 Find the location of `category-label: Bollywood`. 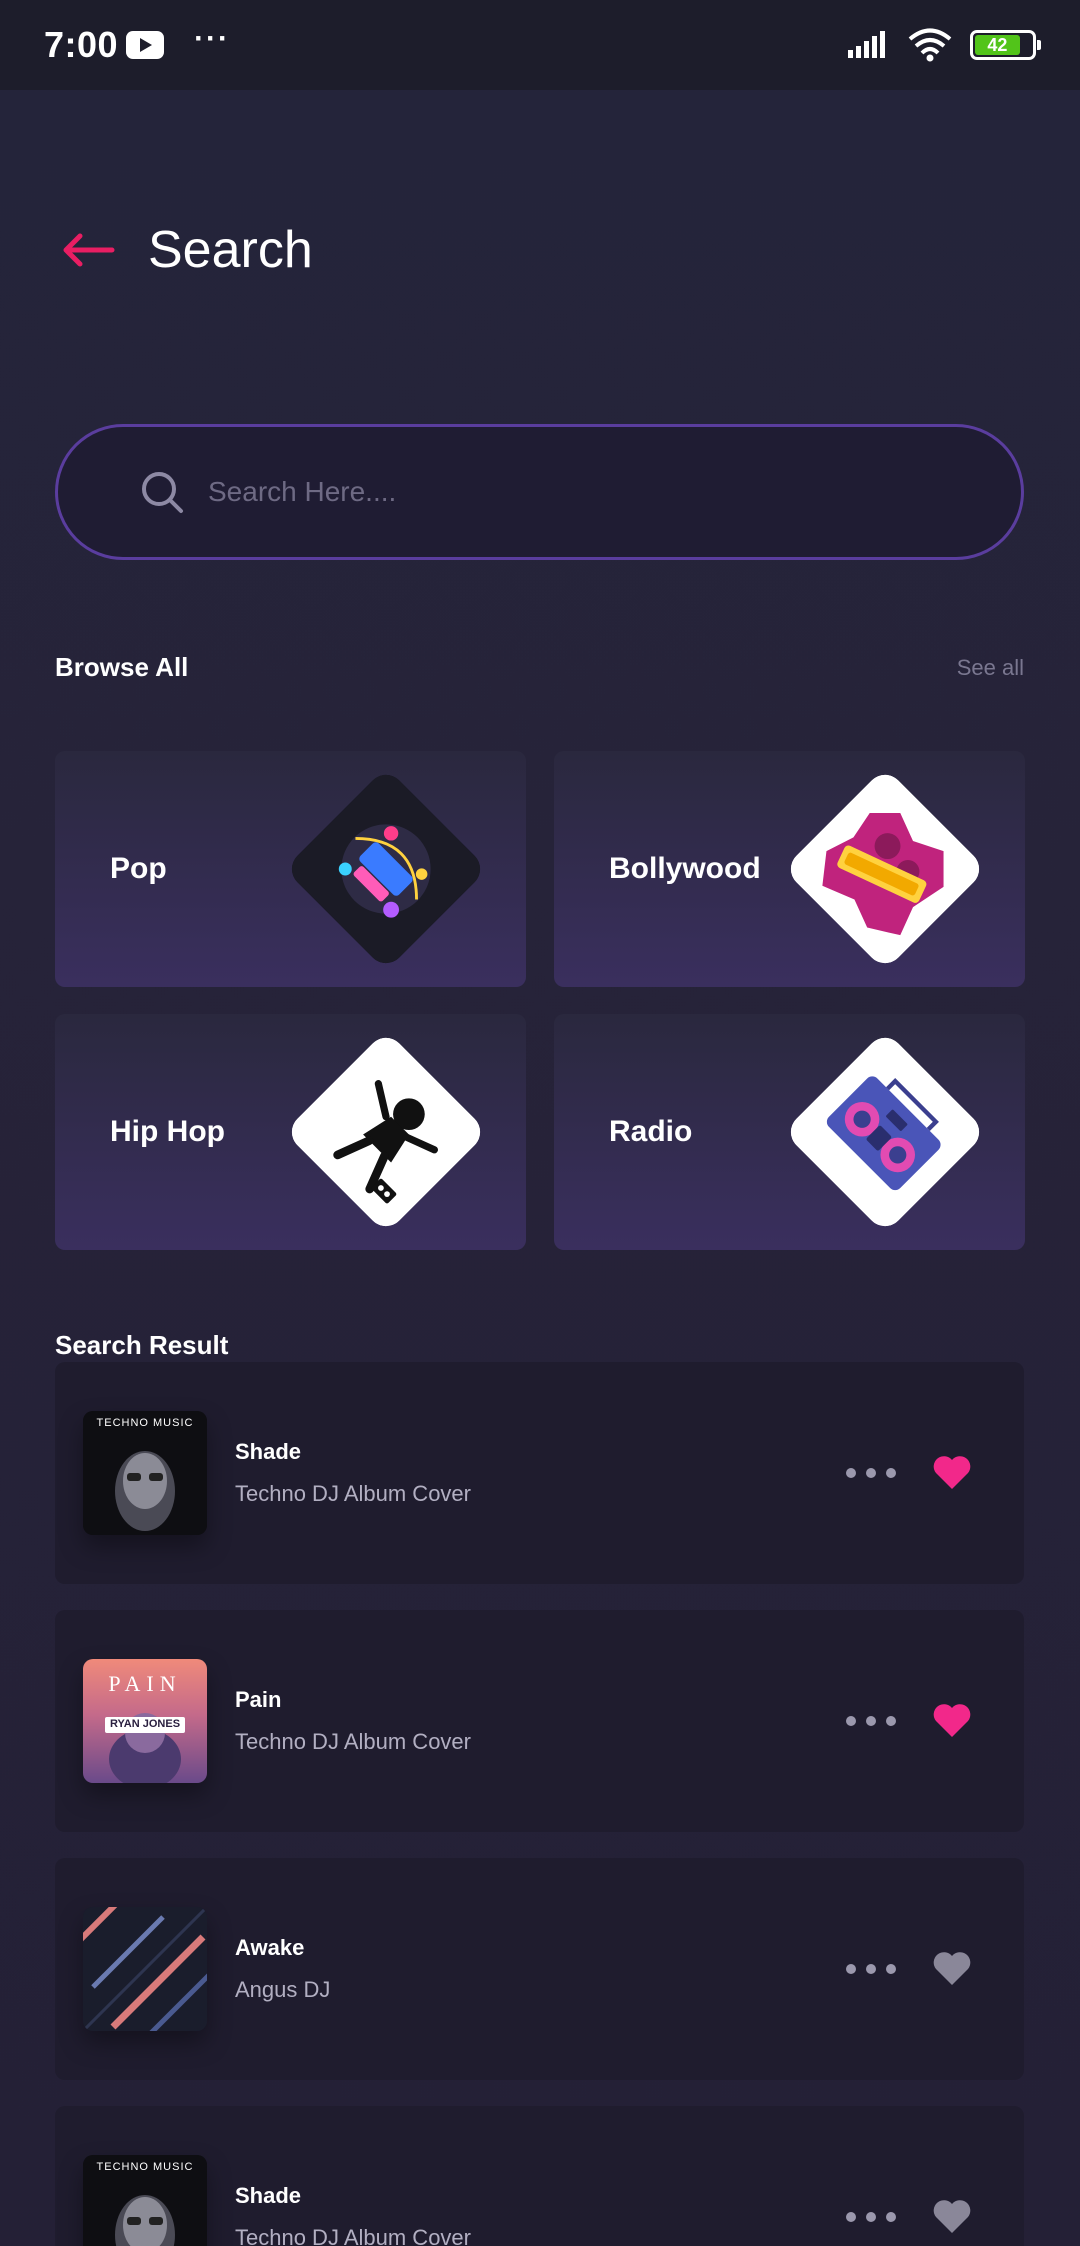

category-label: Bollywood is located at coordinates (685, 868).